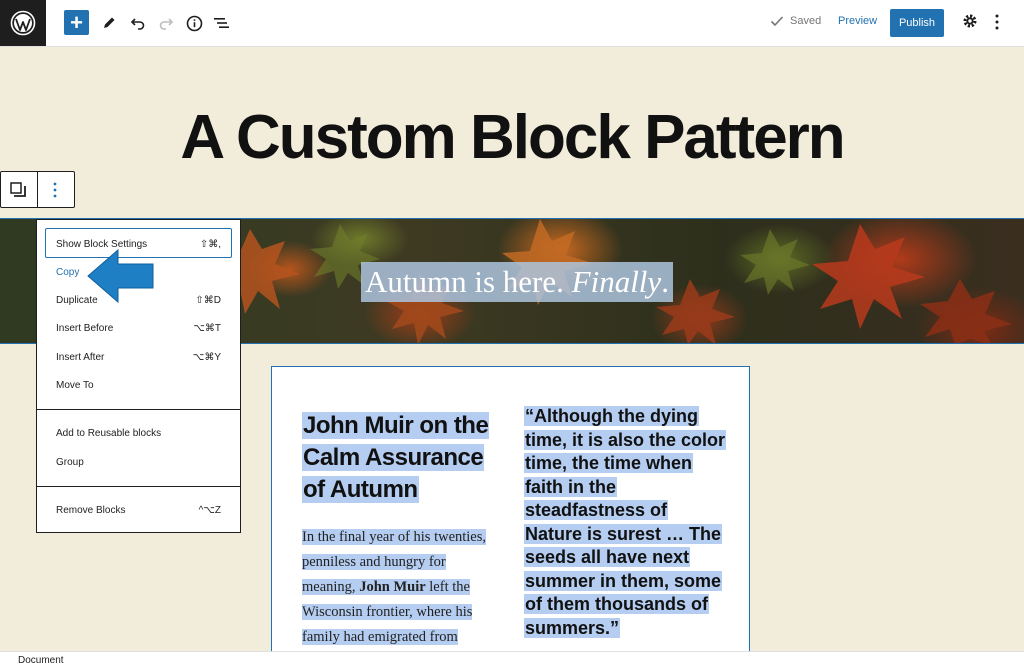 This screenshot has width=1024, height=670. Describe the element at coordinates (67, 272) in the screenshot. I see `menu-item-copy: Copy` at that location.